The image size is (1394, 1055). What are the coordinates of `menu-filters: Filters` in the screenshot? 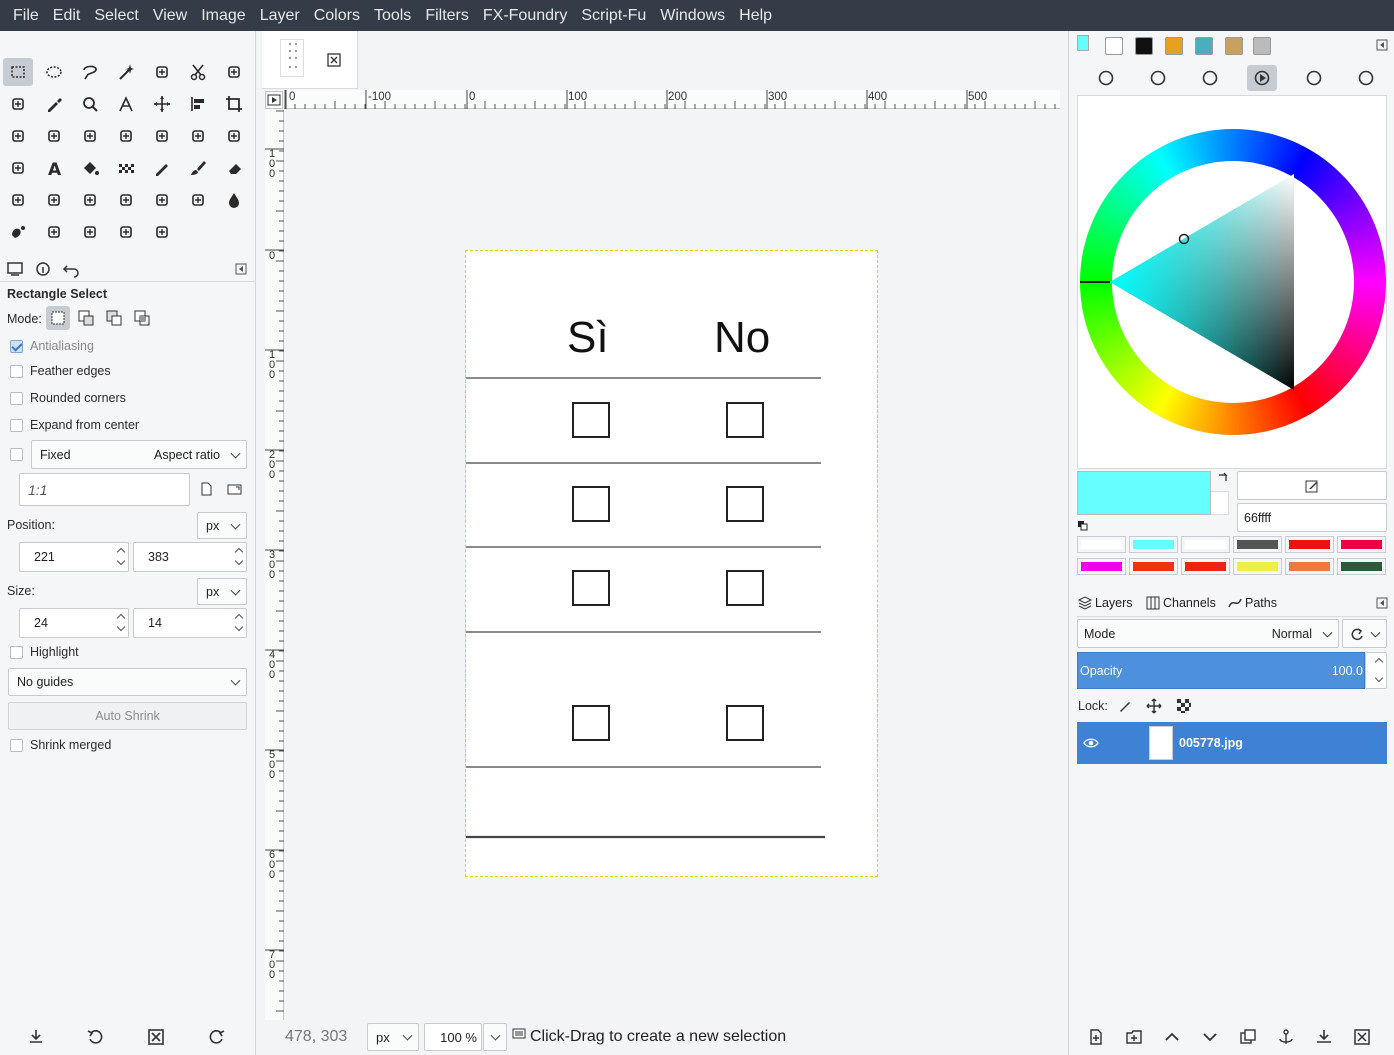 It's located at (447, 15).